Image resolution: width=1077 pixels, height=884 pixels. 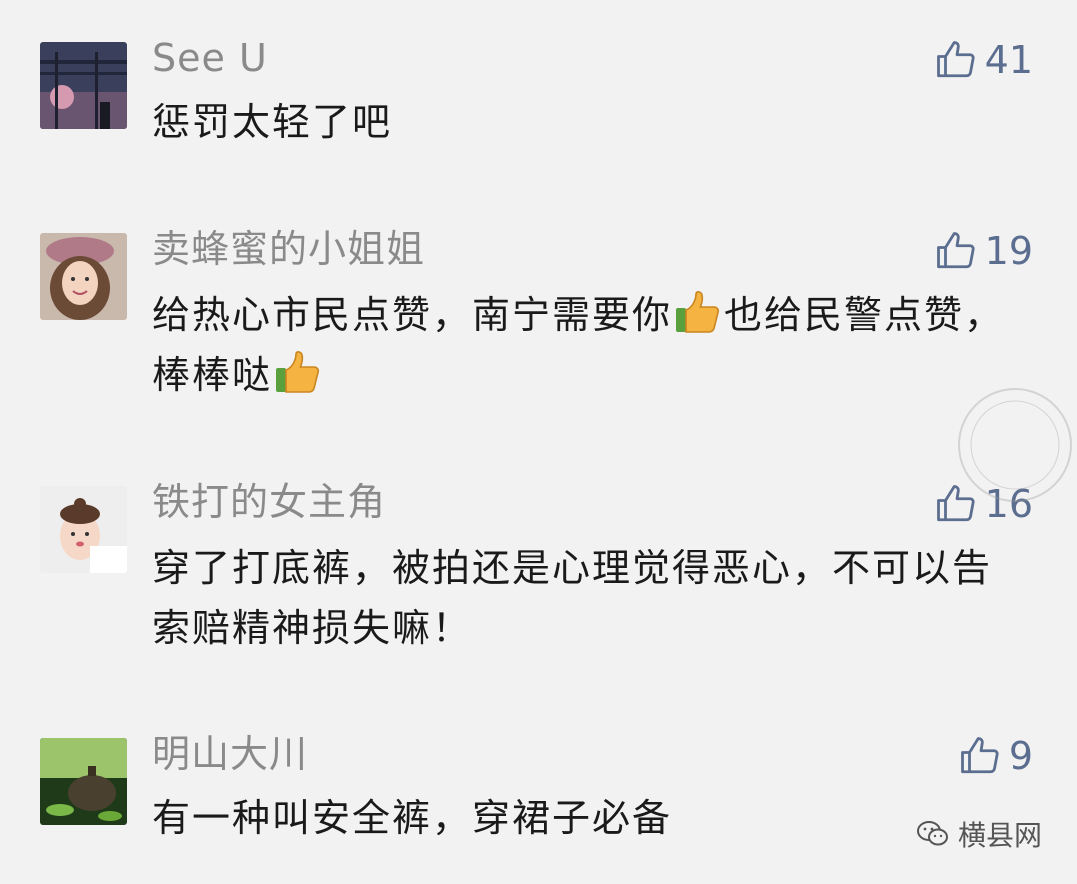 I want to click on like-count: 41, so click(x=1008, y=60).